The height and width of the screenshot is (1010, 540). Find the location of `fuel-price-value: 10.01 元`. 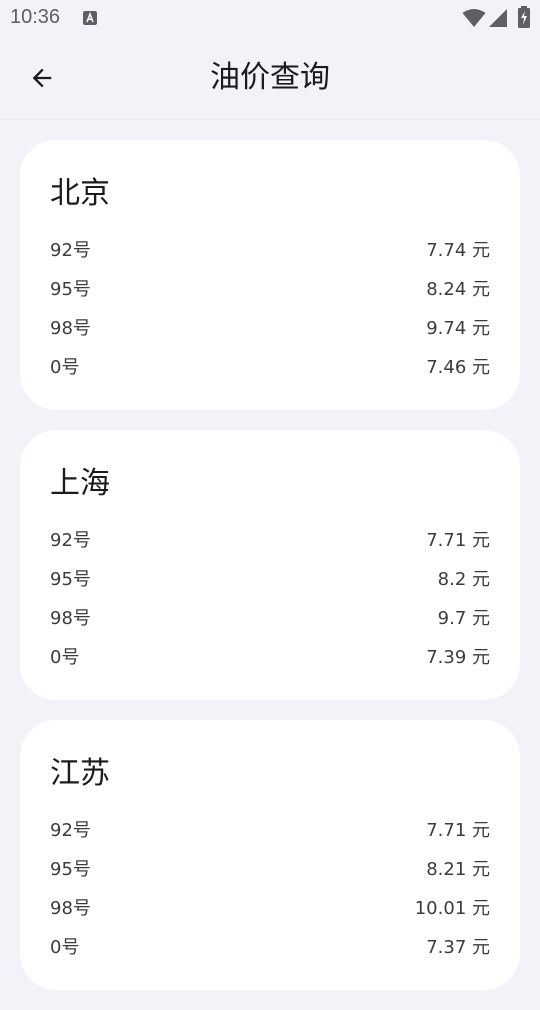

fuel-price-value: 10.01 元 is located at coordinates (452, 908).